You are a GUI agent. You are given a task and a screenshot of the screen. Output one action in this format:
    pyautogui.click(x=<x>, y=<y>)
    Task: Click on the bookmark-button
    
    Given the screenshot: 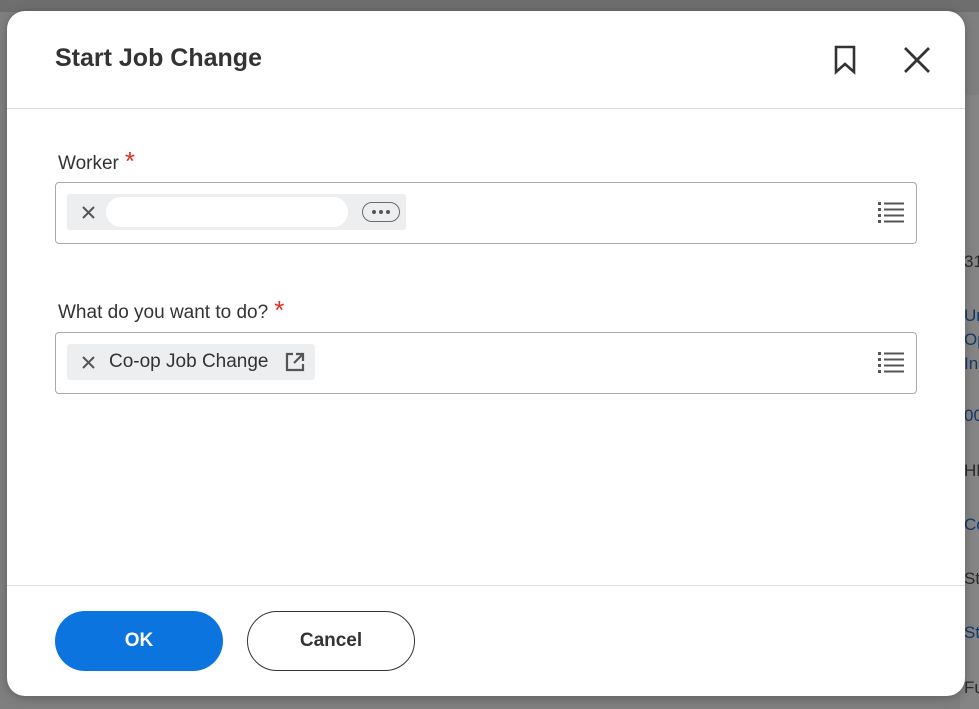 What is the action you would take?
    pyautogui.click(x=845, y=60)
    